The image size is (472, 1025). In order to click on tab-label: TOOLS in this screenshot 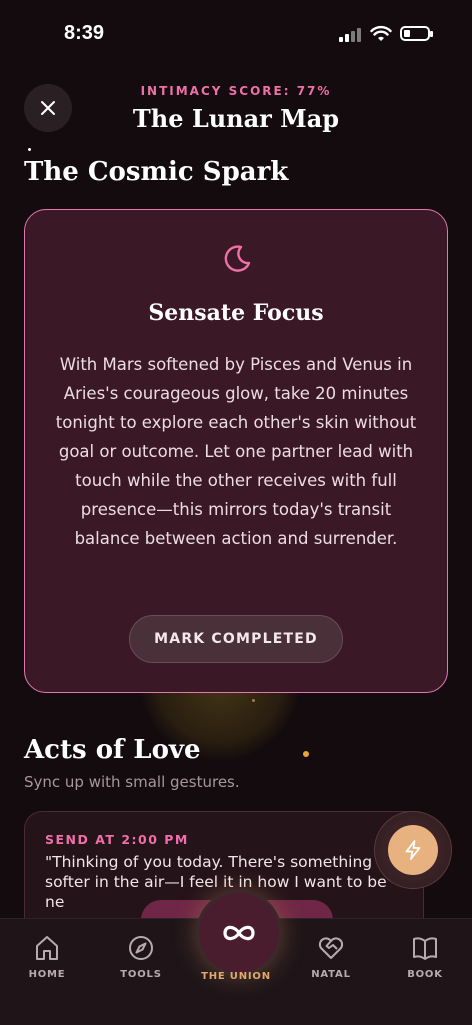, I will do `click(141, 974)`.